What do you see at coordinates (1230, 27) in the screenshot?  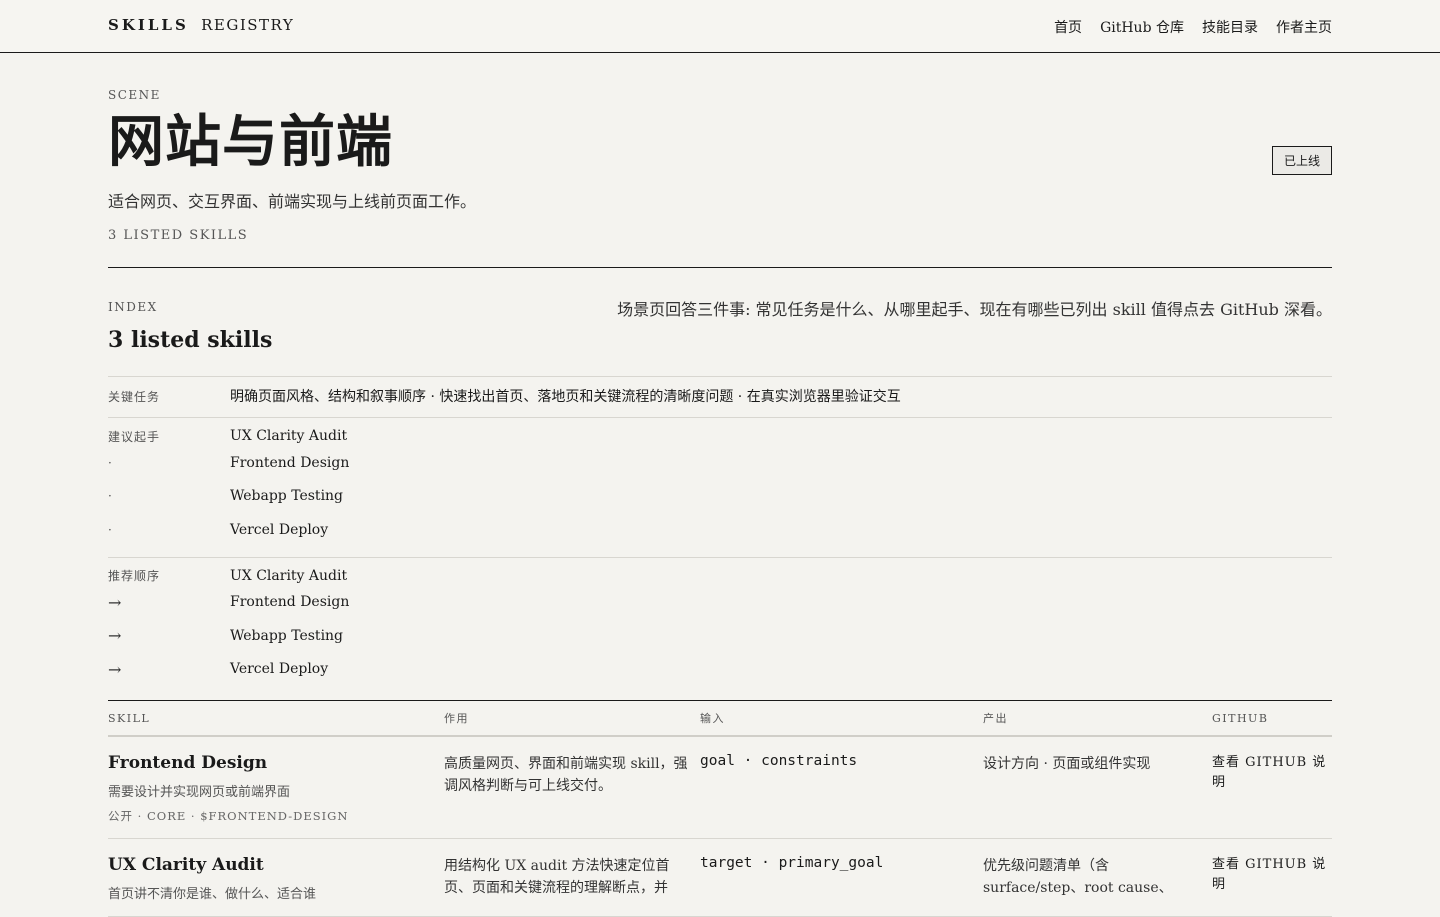 I see `nav-link-catalog: 技能目录` at bounding box center [1230, 27].